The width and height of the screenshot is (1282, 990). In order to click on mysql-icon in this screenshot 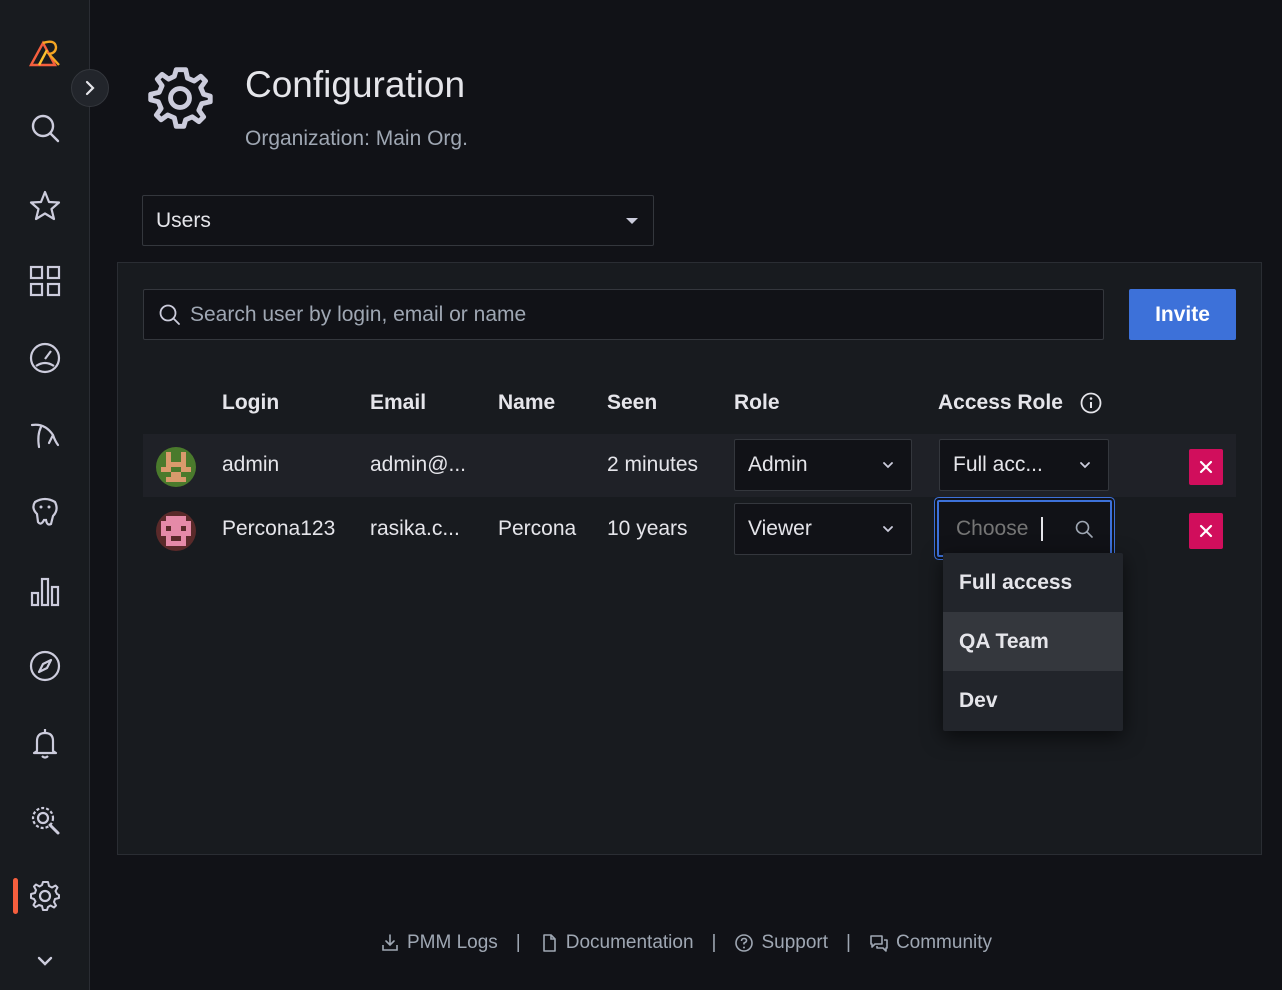, I will do `click(45, 435)`.